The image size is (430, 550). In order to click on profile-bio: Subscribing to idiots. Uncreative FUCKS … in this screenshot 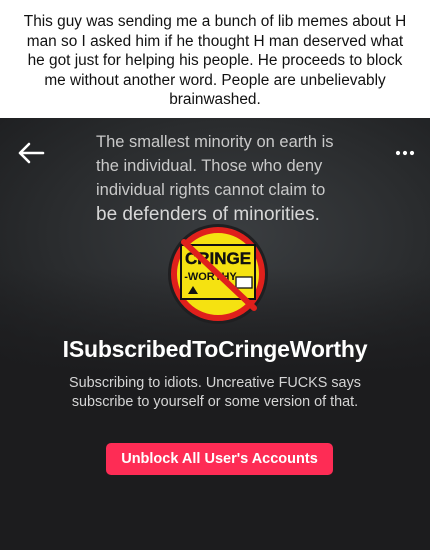, I will do `click(215, 392)`.